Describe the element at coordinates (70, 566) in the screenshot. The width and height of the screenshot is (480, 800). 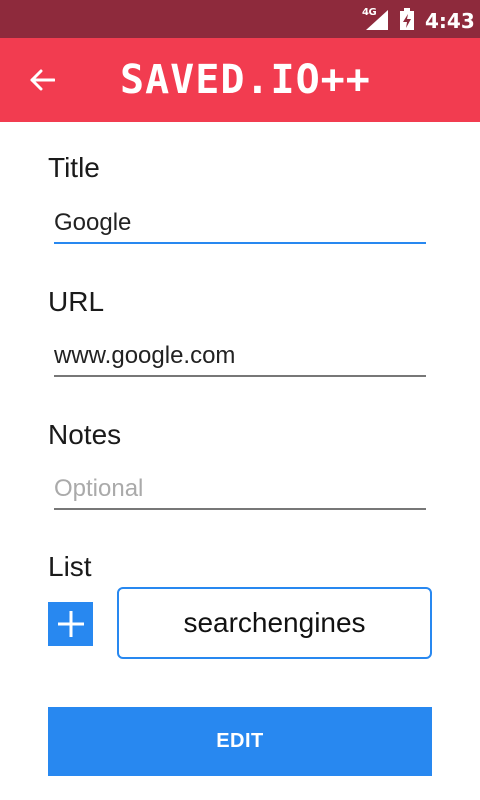
I see `list-label: List` at that location.